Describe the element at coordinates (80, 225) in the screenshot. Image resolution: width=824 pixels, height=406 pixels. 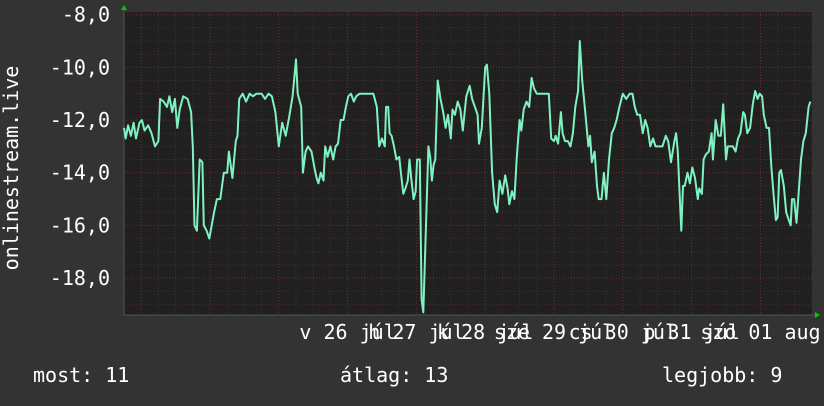
I see `y-tick-label: -16,0` at that location.